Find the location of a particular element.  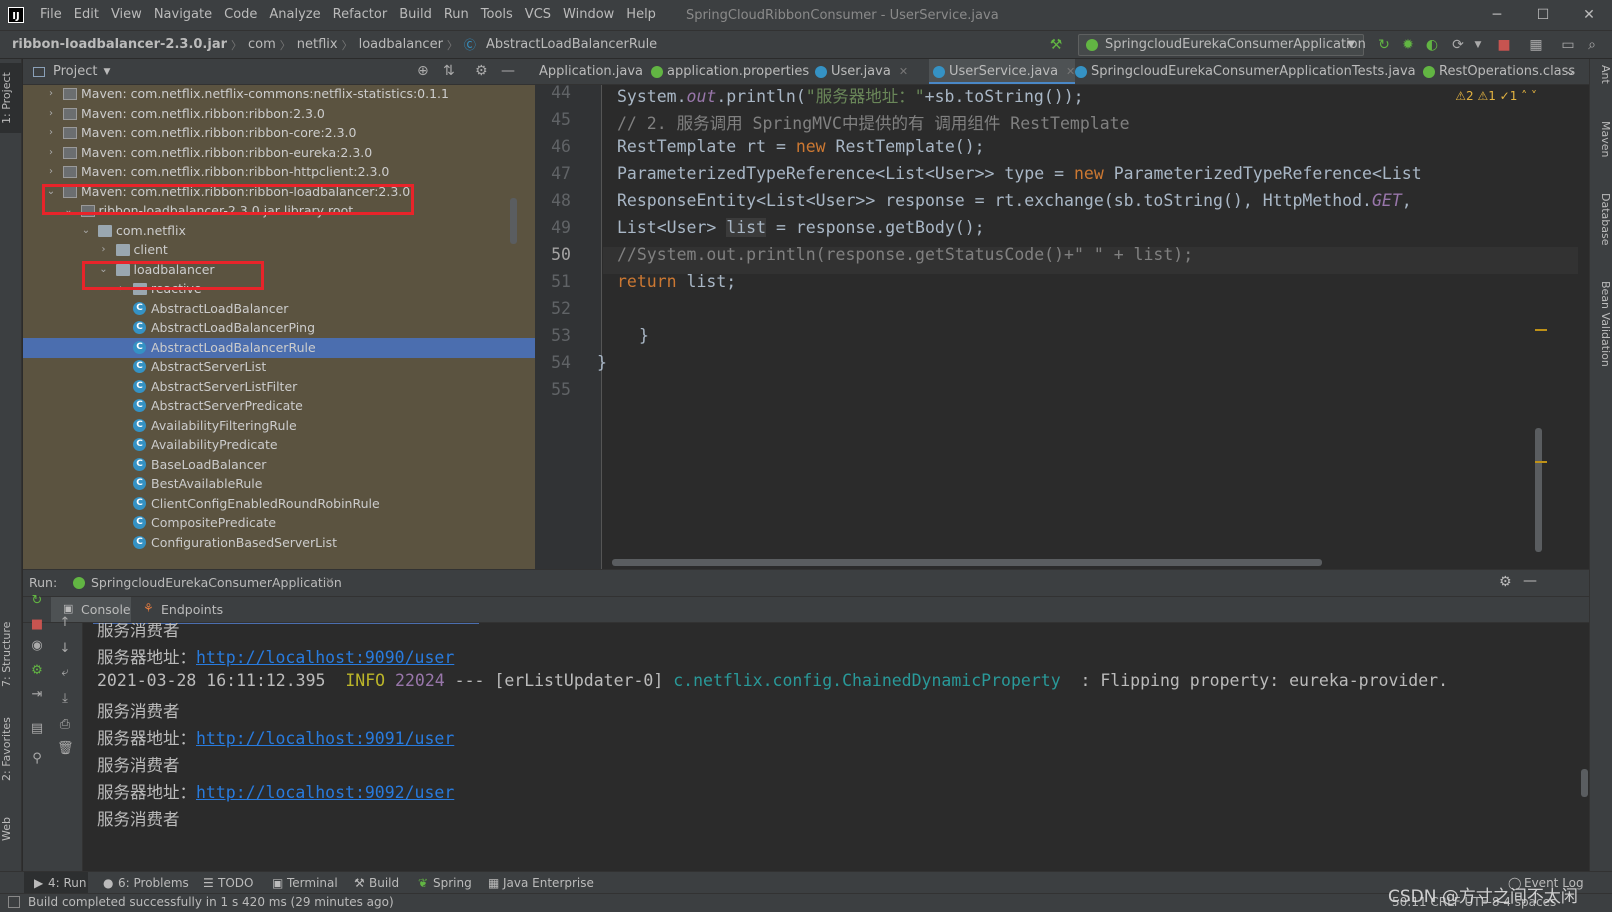

minimize-button: ─ is located at coordinates (1497, 15).